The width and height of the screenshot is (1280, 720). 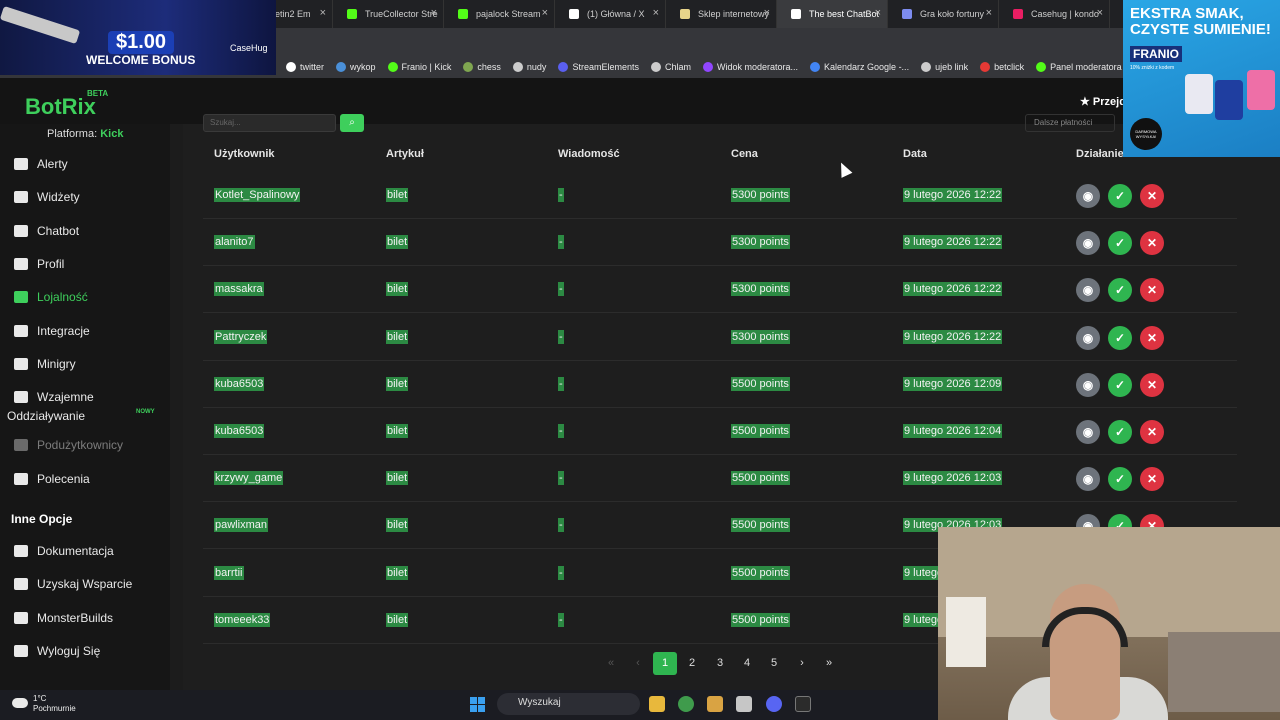 I want to click on browser-tab: Casehug | kondo ×, so click(x=1054, y=14).